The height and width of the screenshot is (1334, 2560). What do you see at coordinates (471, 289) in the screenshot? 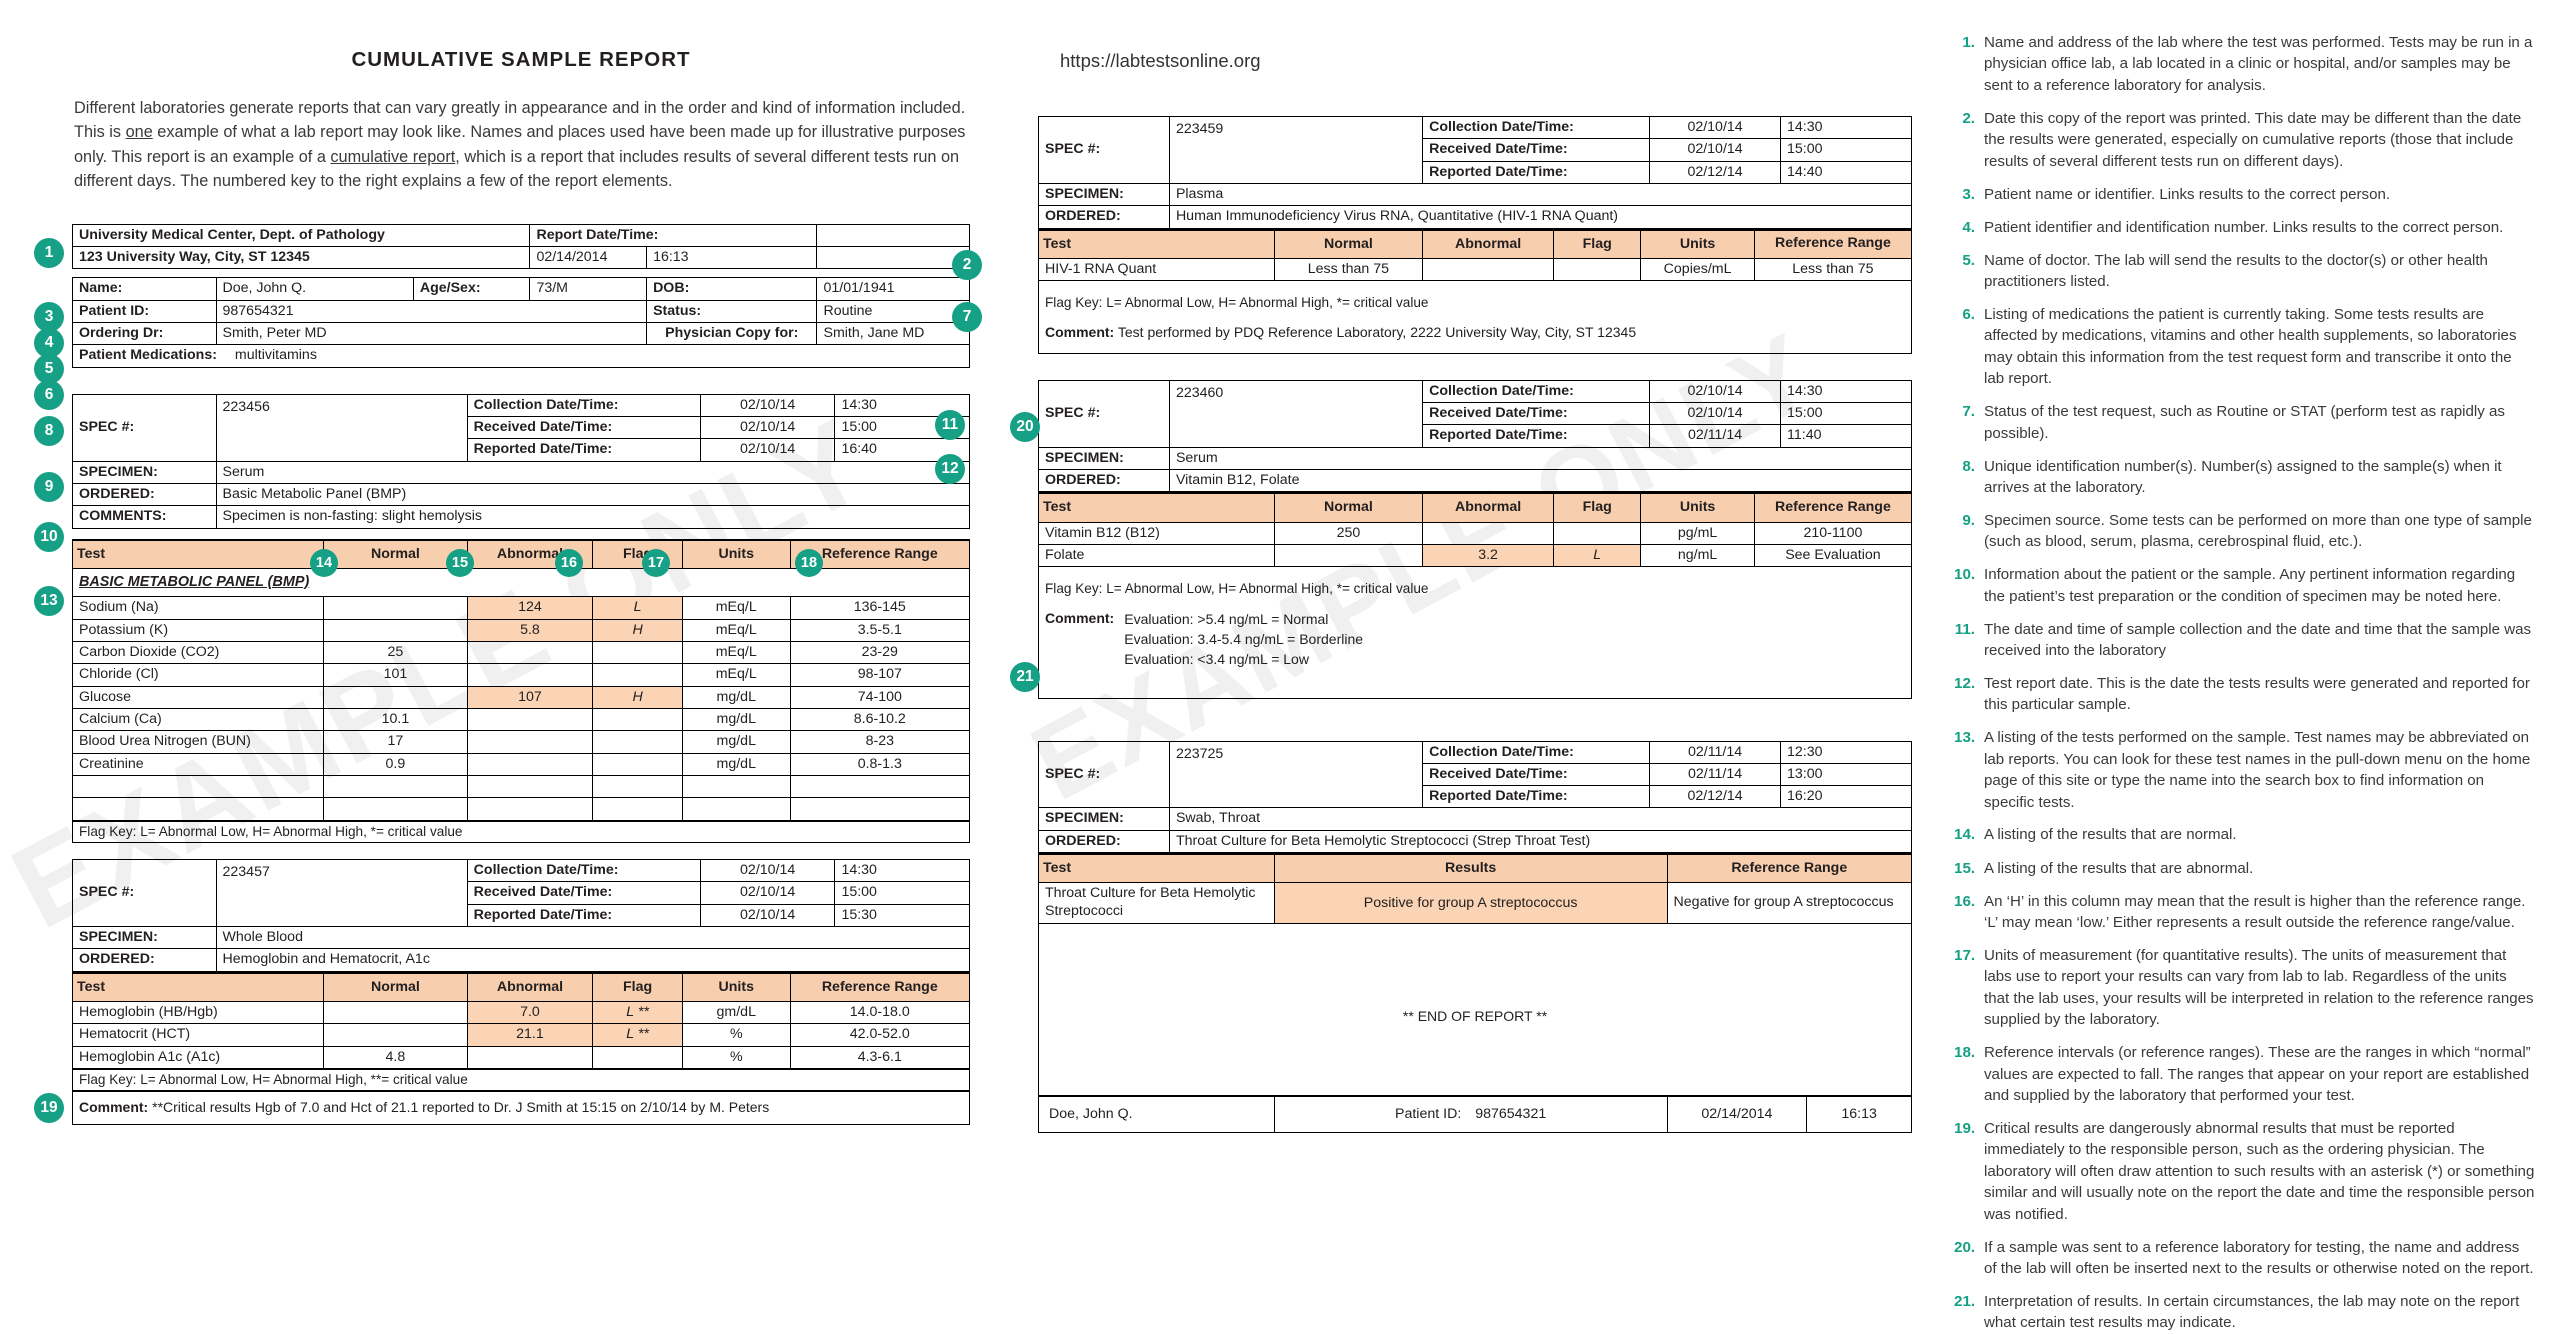
I see `agesex-label: Age/Sex:` at bounding box center [471, 289].